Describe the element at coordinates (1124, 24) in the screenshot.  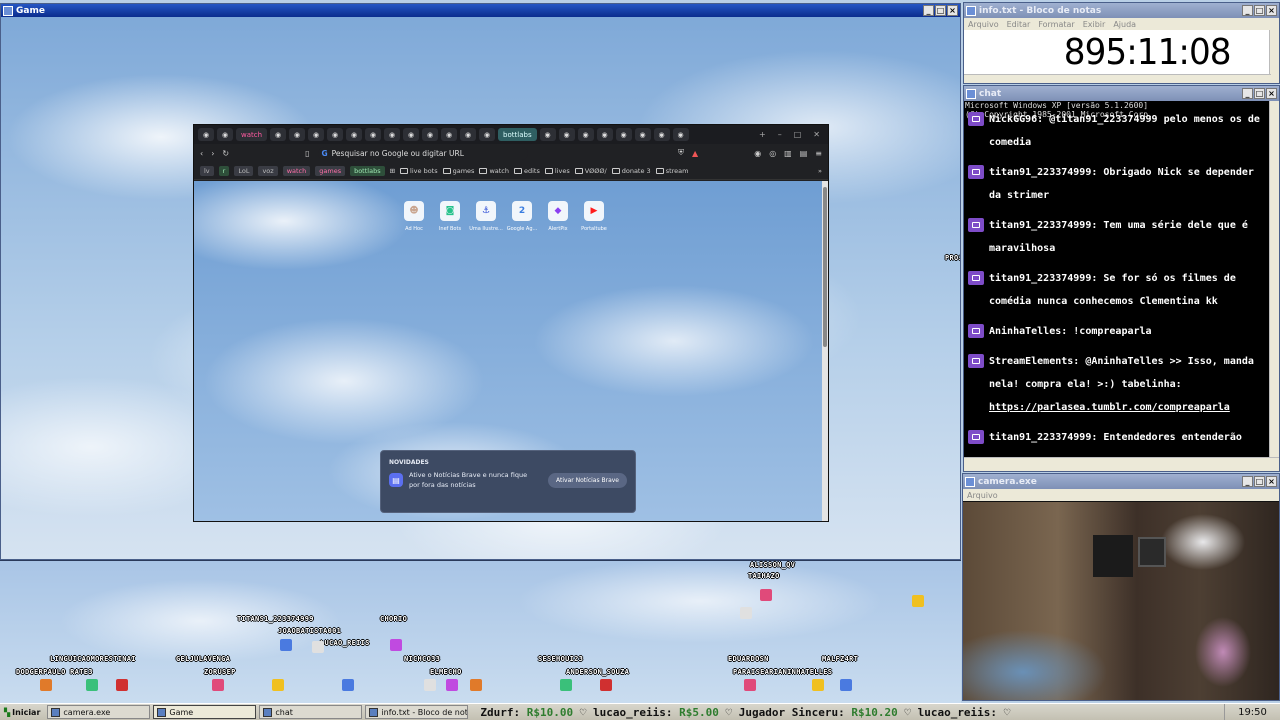
I see `notepad-menu-item: Ajuda` at that location.